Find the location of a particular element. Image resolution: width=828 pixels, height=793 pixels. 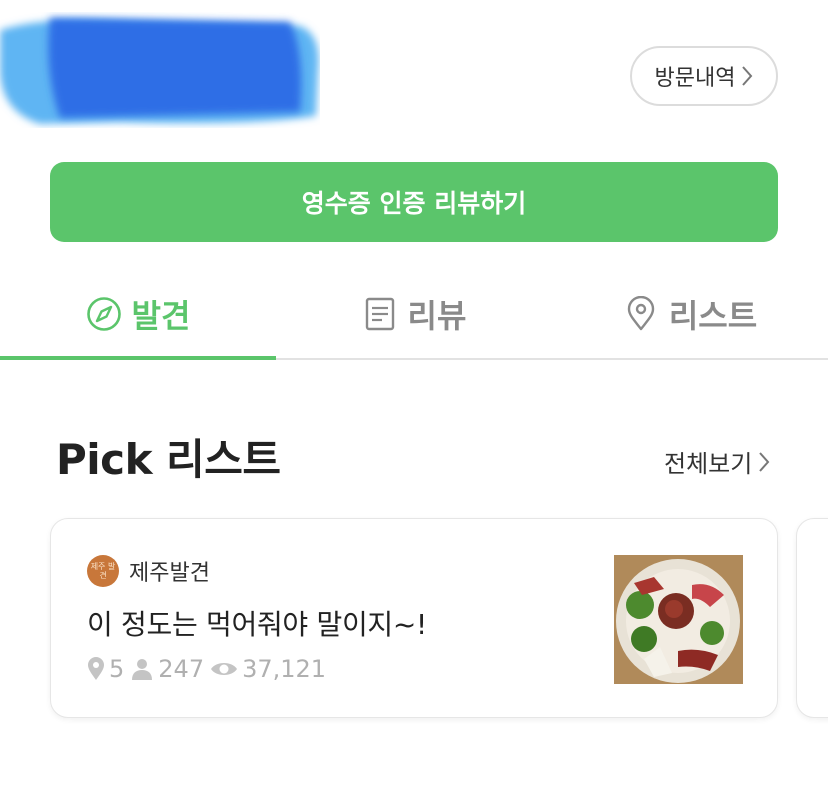

eye-icon is located at coordinates (224, 669).